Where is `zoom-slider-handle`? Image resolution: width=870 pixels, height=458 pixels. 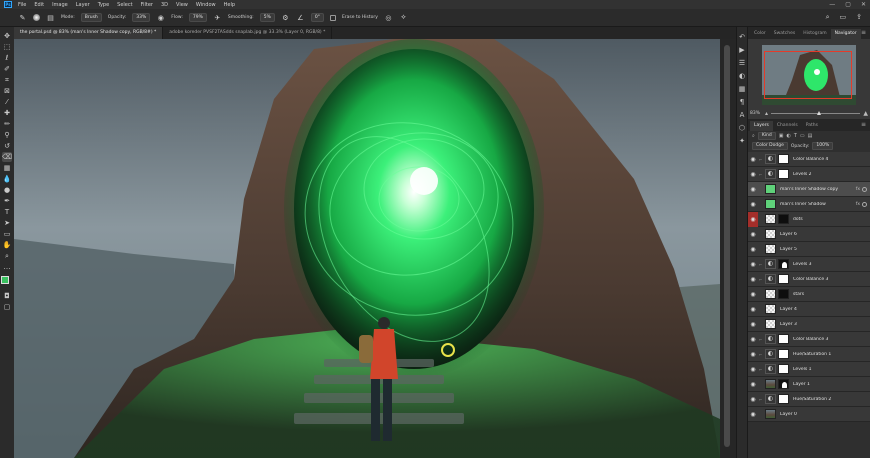 zoom-slider-handle is located at coordinates (819, 112).